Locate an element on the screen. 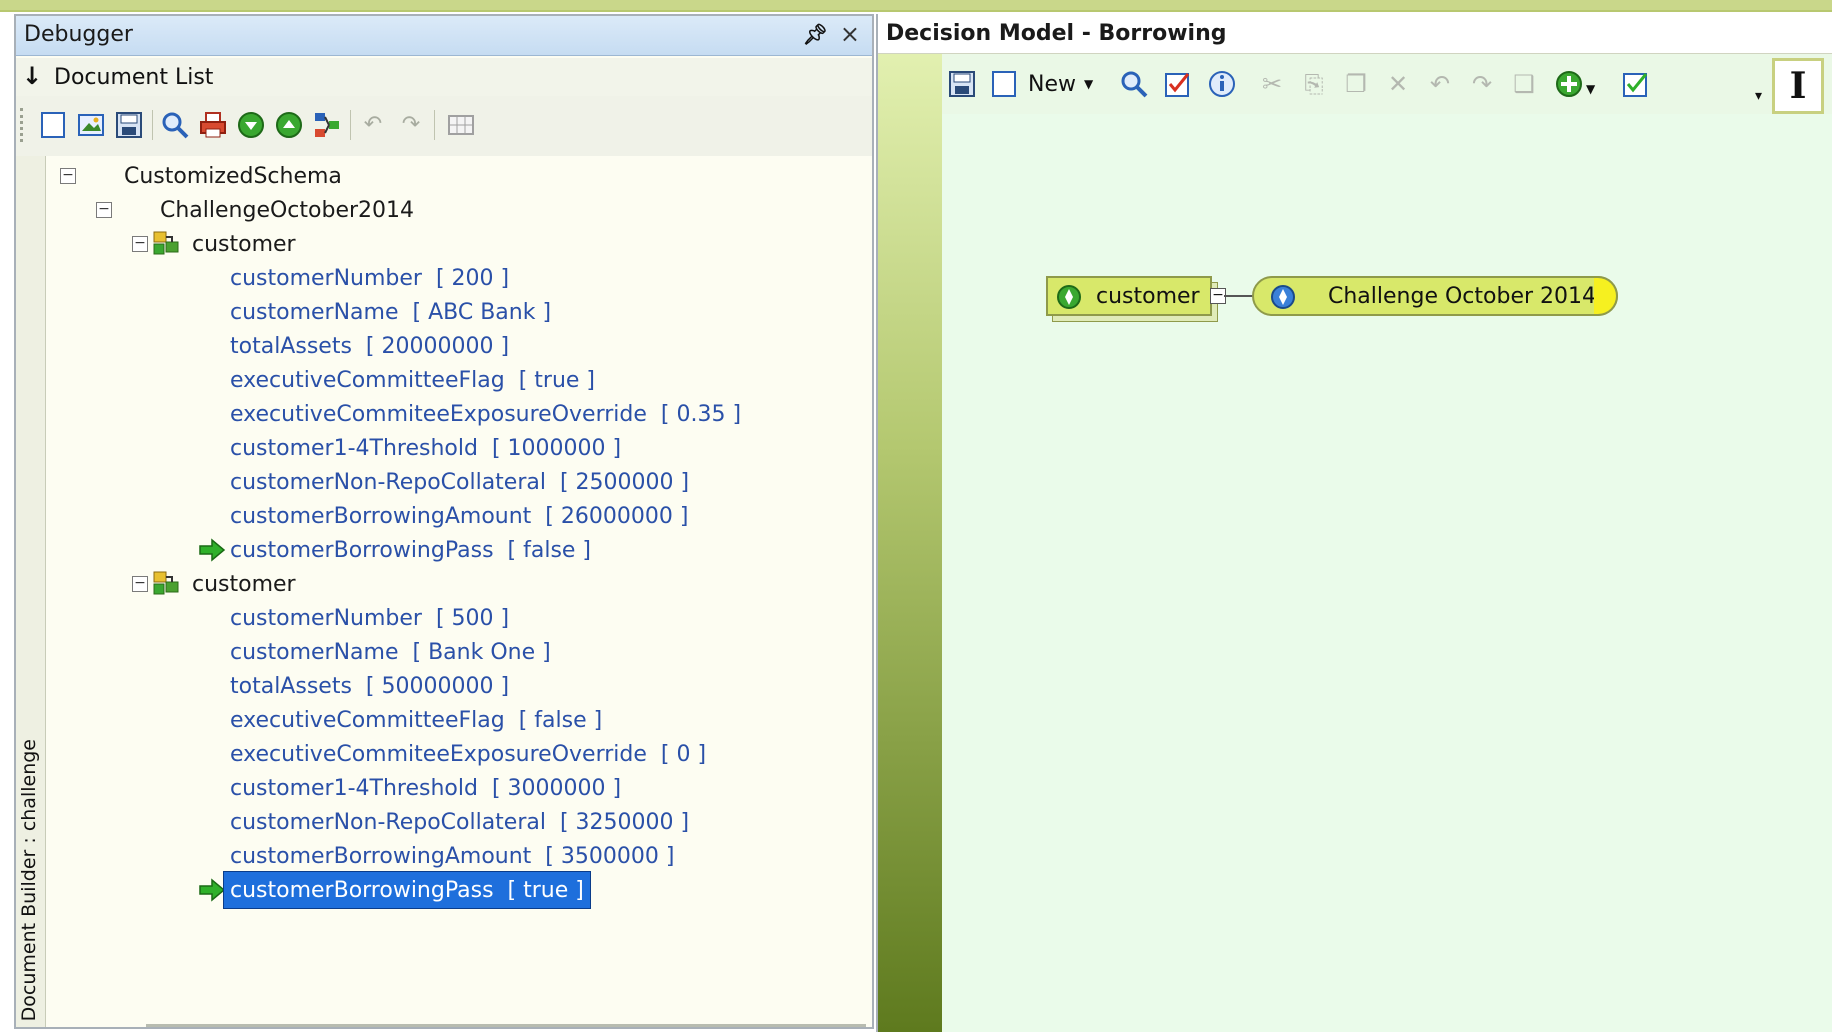 The image size is (1832, 1032). tree-field-row: customerNumber [ 500 ] is located at coordinates (369, 618).